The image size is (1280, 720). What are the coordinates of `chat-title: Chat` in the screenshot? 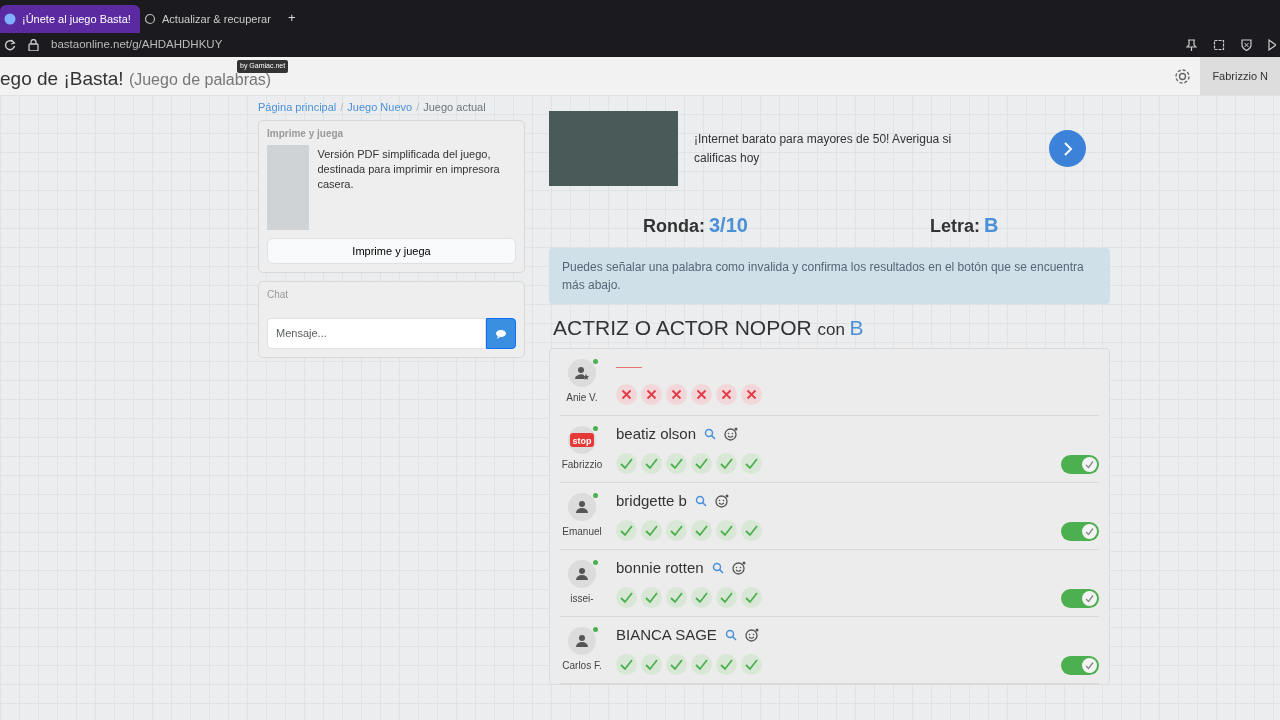 It's located at (278, 295).